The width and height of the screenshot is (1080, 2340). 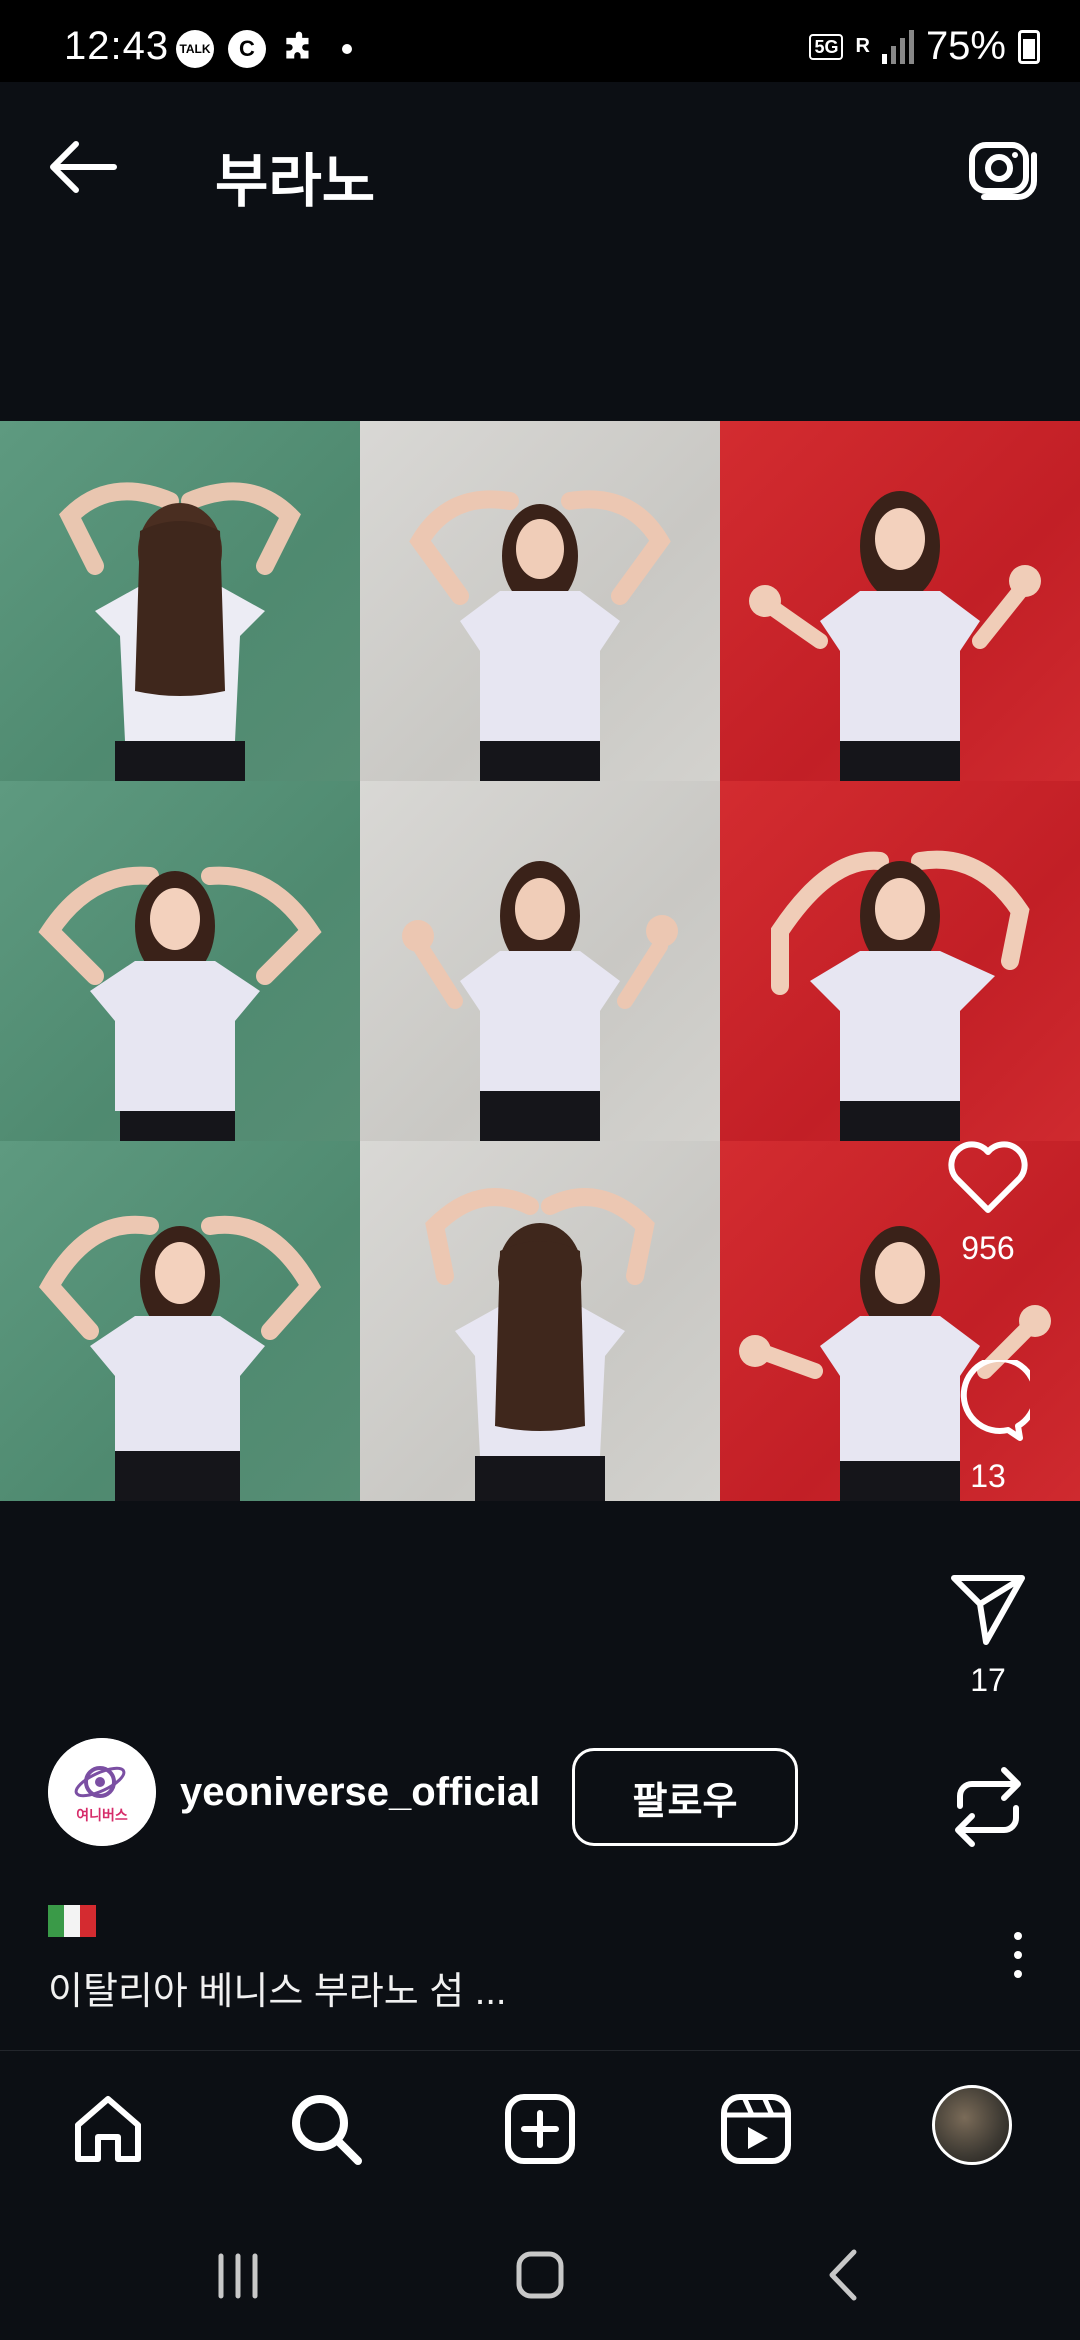 What do you see at coordinates (117, 46) in the screenshot?
I see `status-time: 12:43` at bounding box center [117, 46].